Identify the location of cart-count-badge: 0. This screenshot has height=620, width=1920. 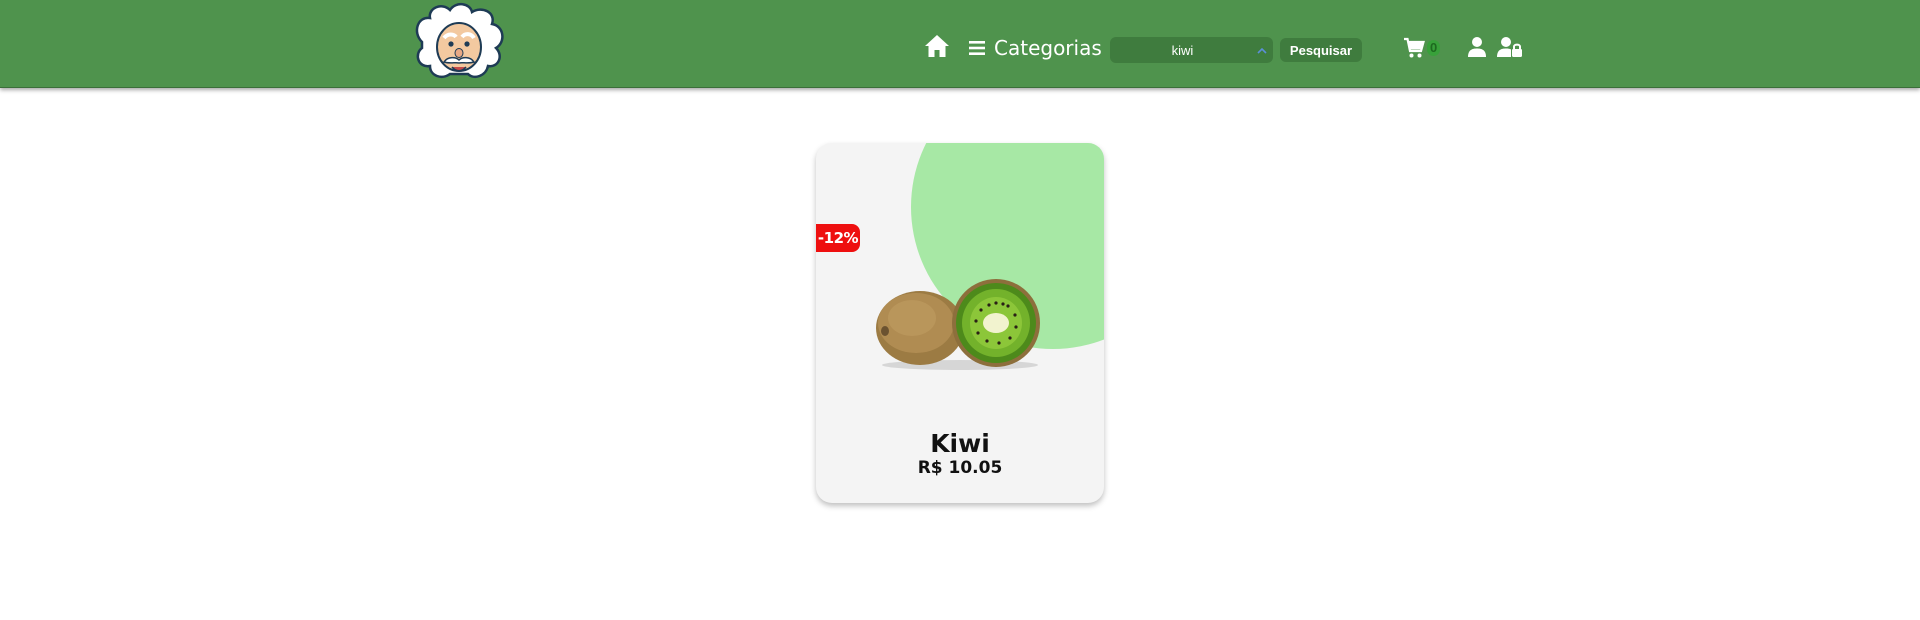
(1434, 48).